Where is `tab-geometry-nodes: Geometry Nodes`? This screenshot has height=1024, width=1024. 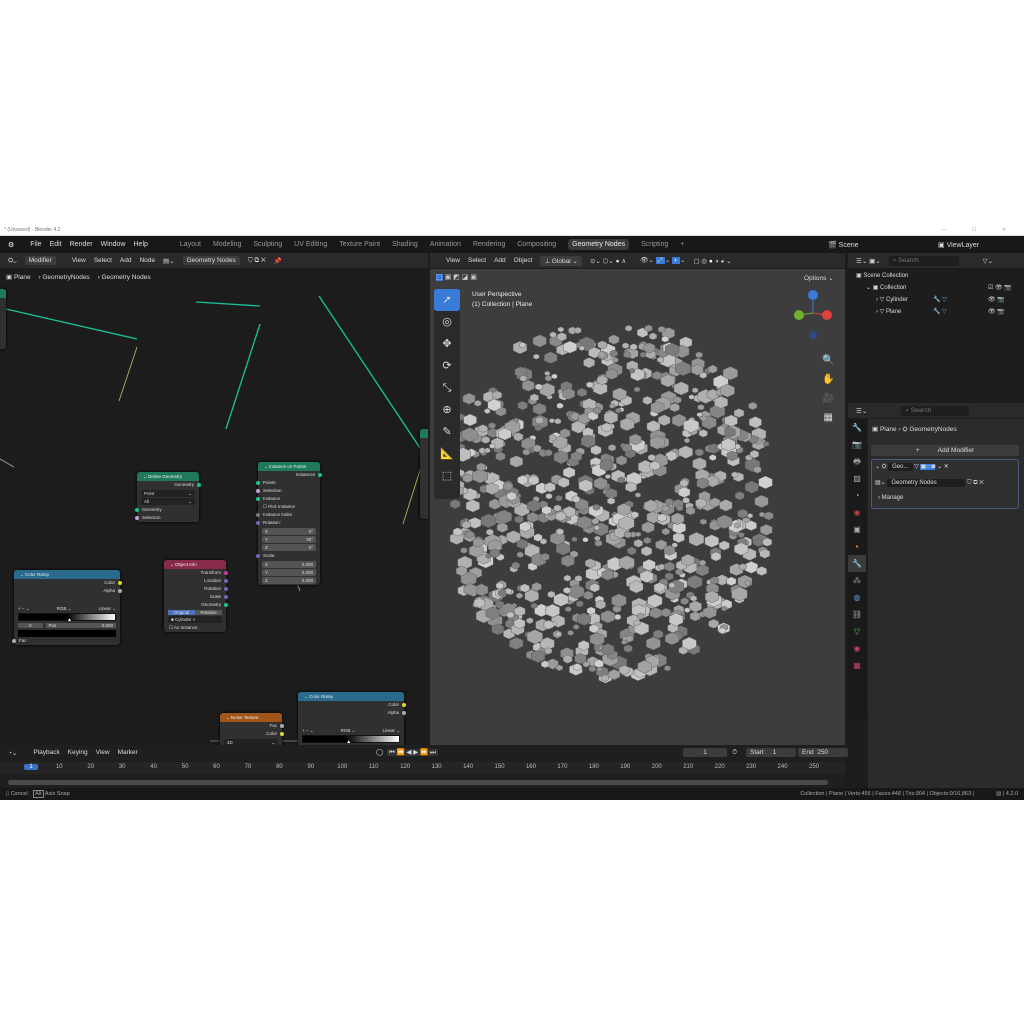
tab-geometry-nodes: Geometry Nodes is located at coordinates (599, 244).